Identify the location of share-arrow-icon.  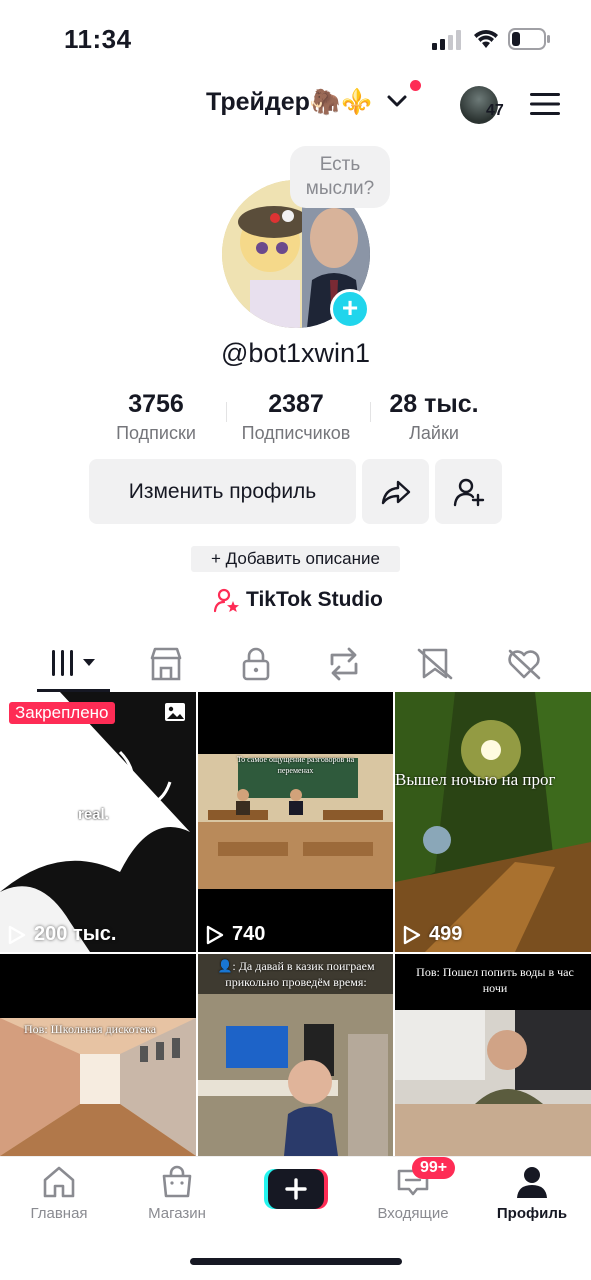
(396, 492).